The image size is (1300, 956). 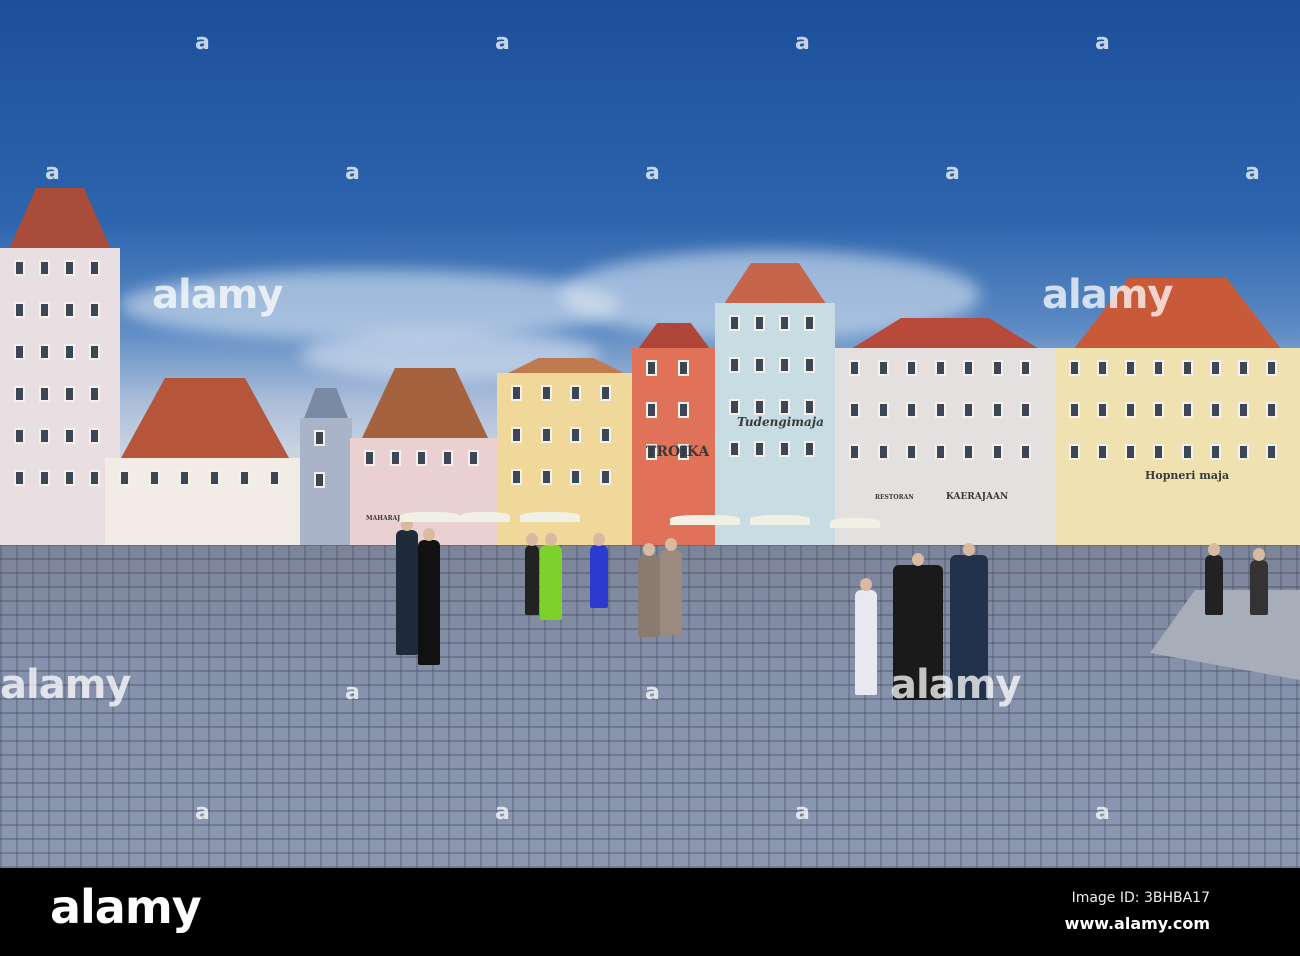 What do you see at coordinates (385, 518) in the screenshot?
I see `sign-maharaja: MAHARAJA` at bounding box center [385, 518].